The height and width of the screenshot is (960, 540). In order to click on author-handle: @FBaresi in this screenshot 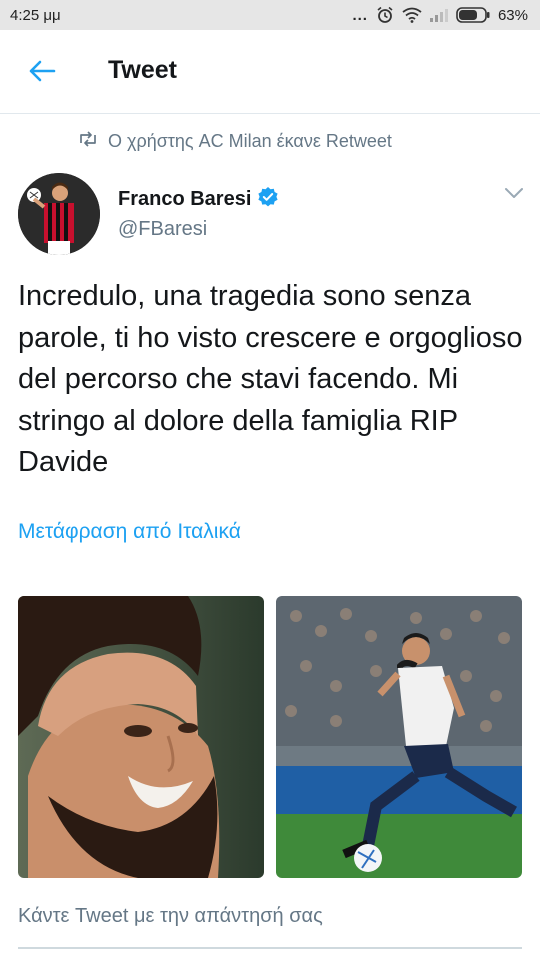, I will do `click(162, 229)`.